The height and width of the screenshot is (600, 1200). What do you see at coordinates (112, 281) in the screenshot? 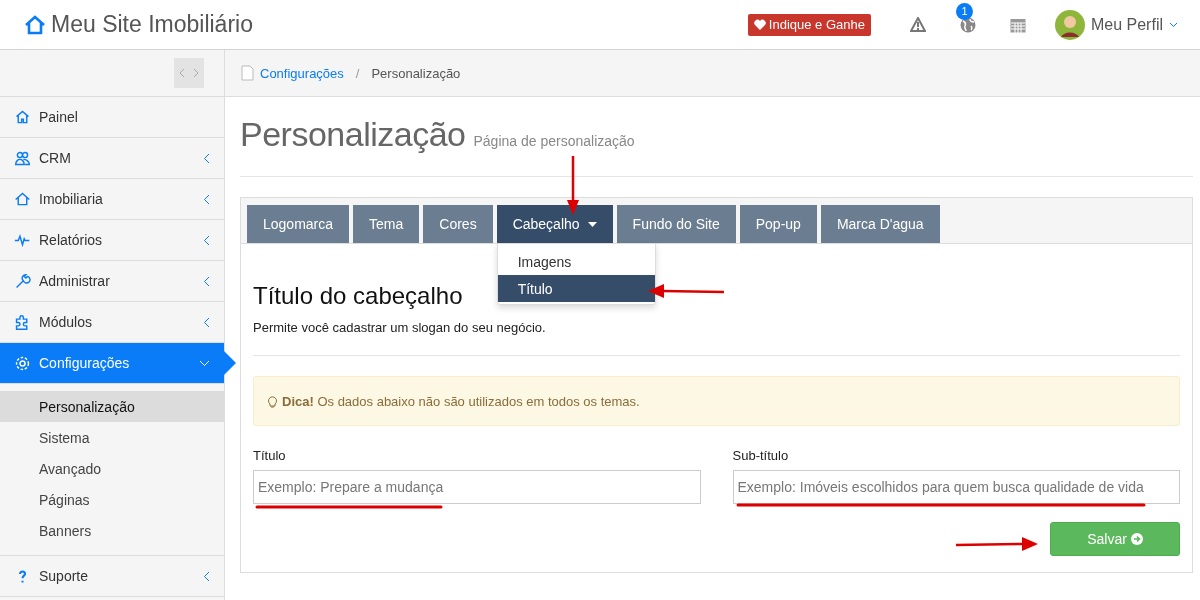
I see `sidebar-item: Administrar` at bounding box center [112, 281].